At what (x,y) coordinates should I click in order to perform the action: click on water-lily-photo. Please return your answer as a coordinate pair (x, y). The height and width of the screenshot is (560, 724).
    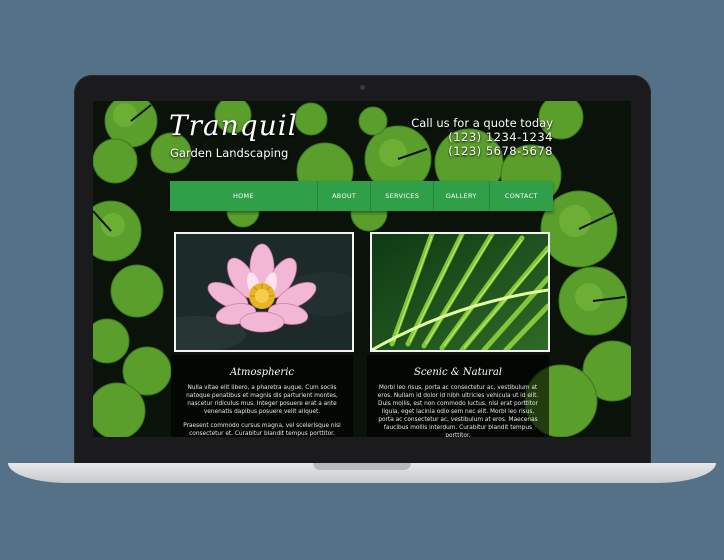
    Looking at the image, I should click on (264, 292).